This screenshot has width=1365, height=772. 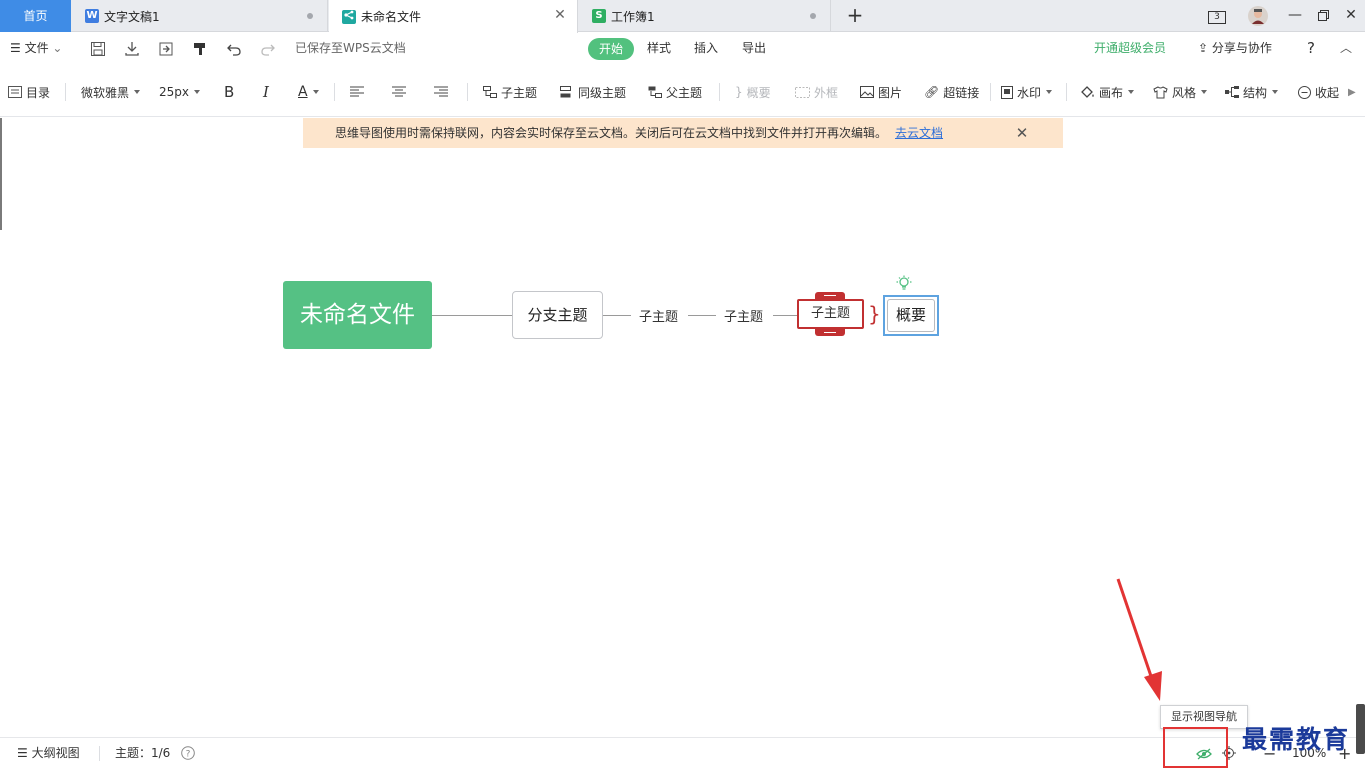 What do you see at coordinates (1235, 49) in the screenshot?
I see `share-button: ⇪ 分享与协作` at bounding box center [1235, 49].